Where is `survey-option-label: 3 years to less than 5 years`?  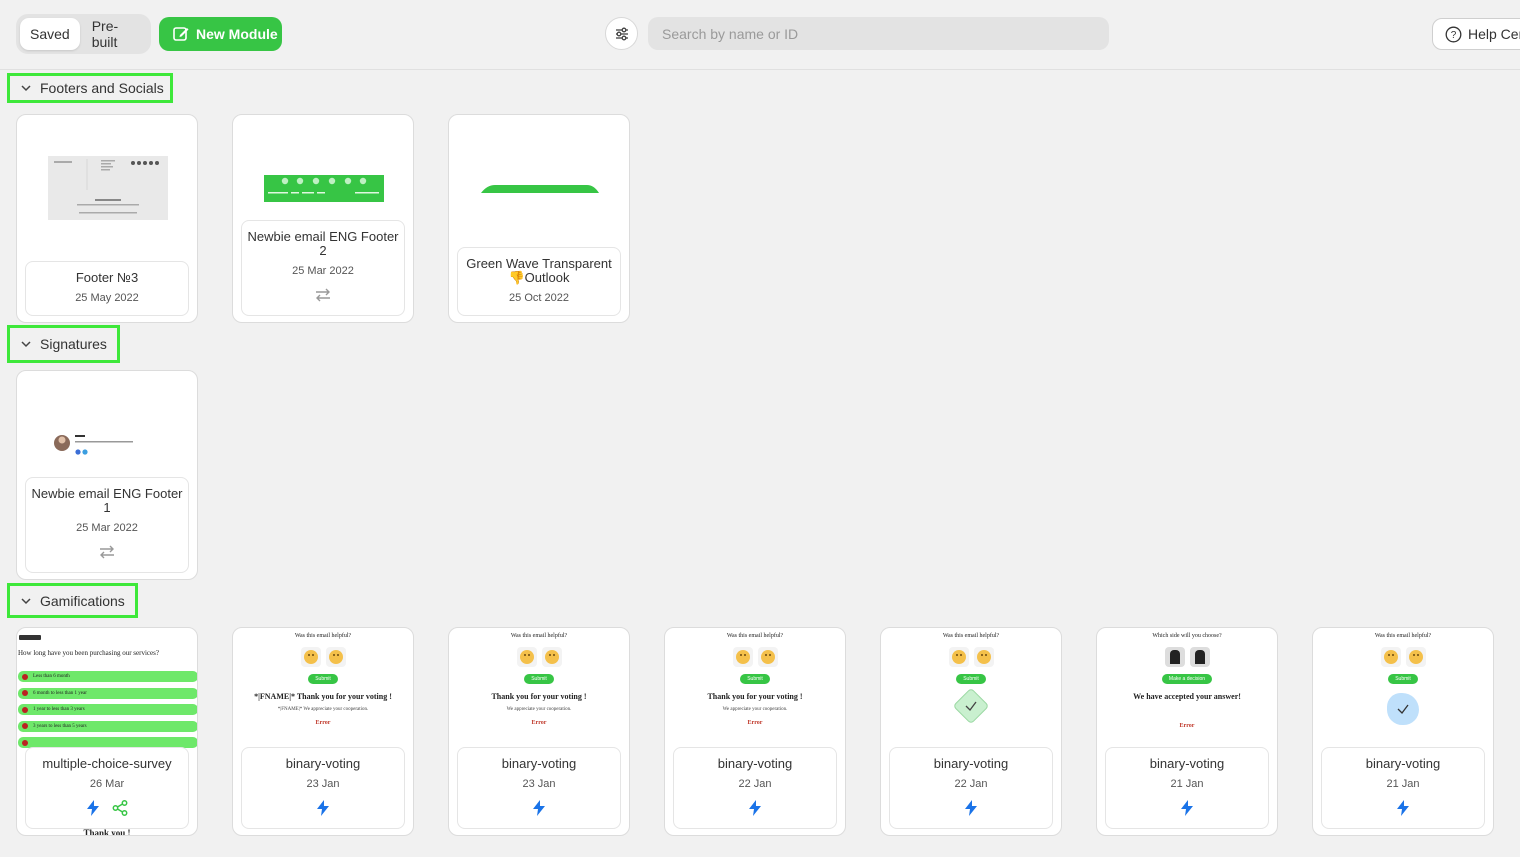
survey-option-label: 3 years to less than 5 years is located at coordinates (60, 726).